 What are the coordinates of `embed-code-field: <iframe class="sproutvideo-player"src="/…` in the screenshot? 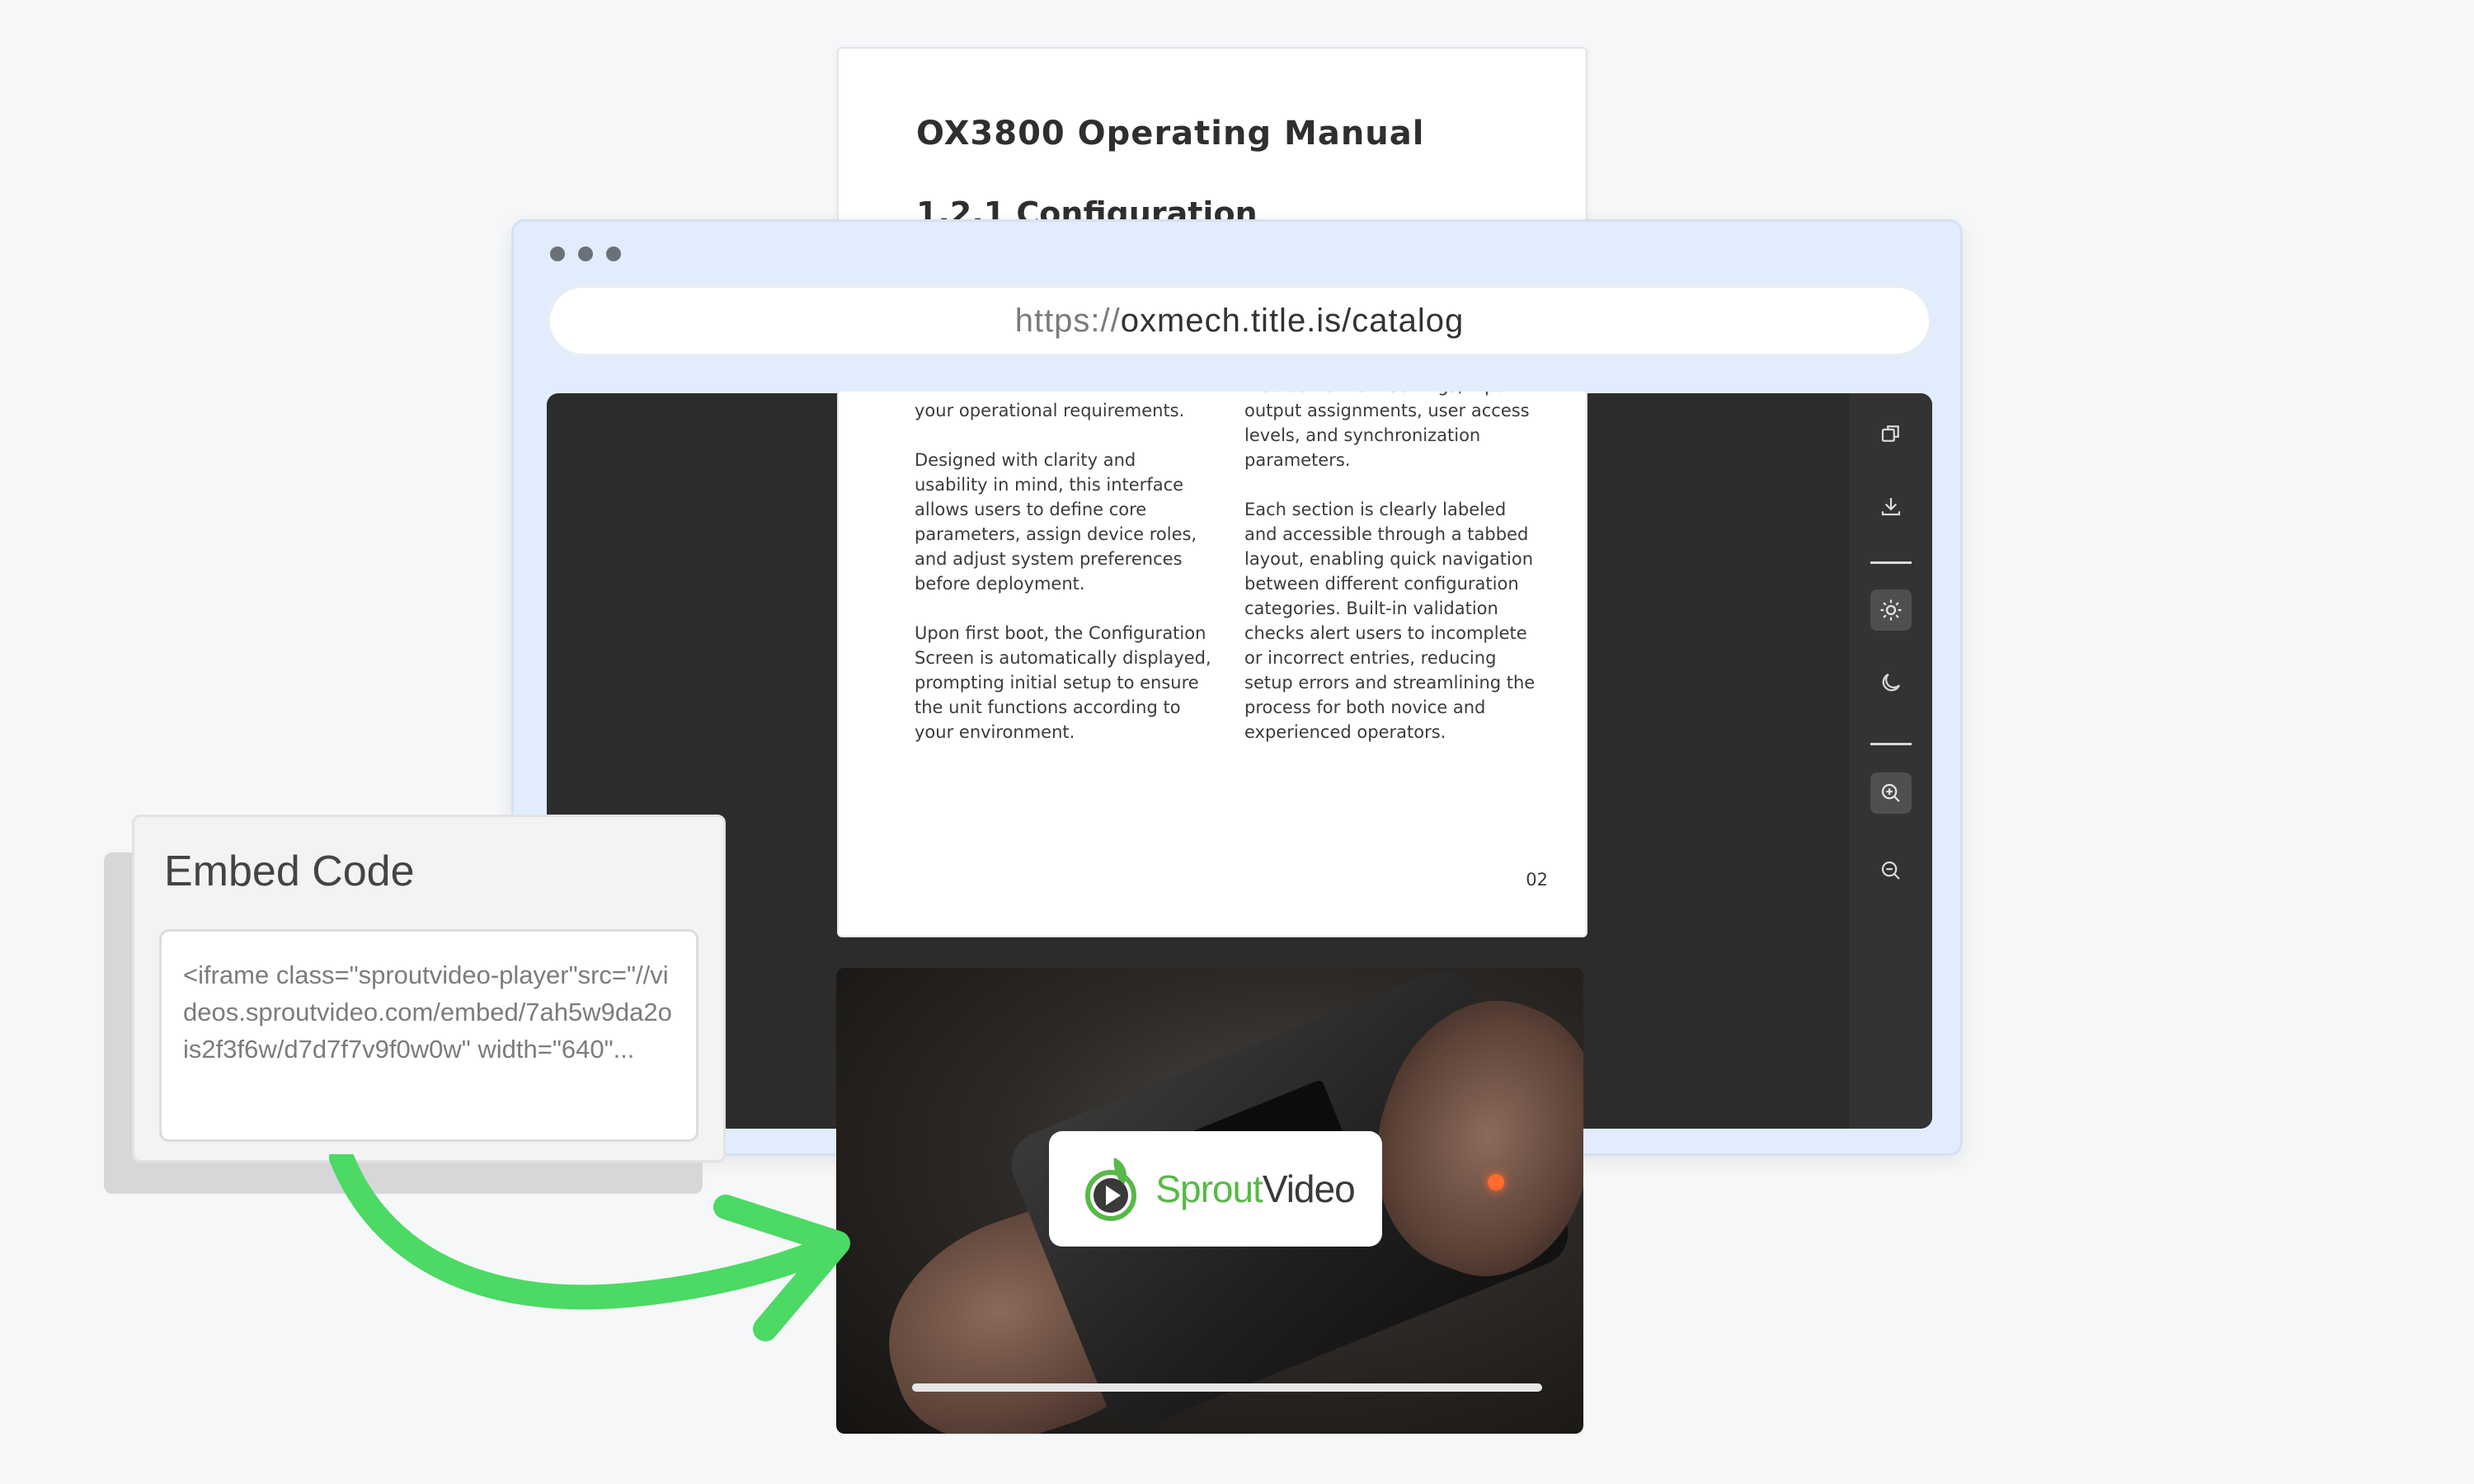 It's located at (428, 1035).